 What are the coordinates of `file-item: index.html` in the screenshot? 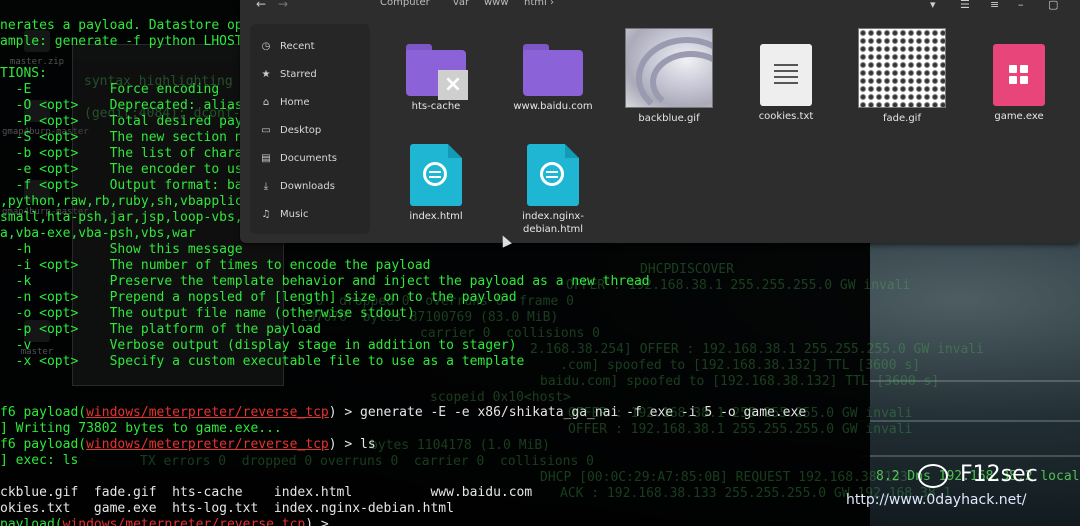 It's located at (436, 183).